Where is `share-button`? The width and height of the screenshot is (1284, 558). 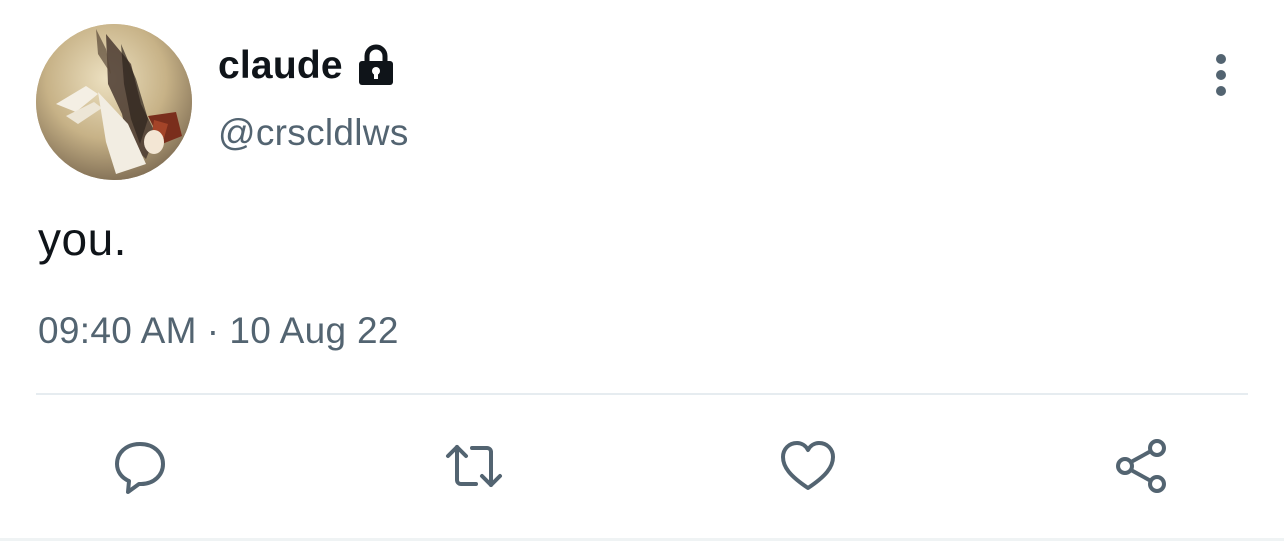
share-button is located at coordinates (1142, 466).